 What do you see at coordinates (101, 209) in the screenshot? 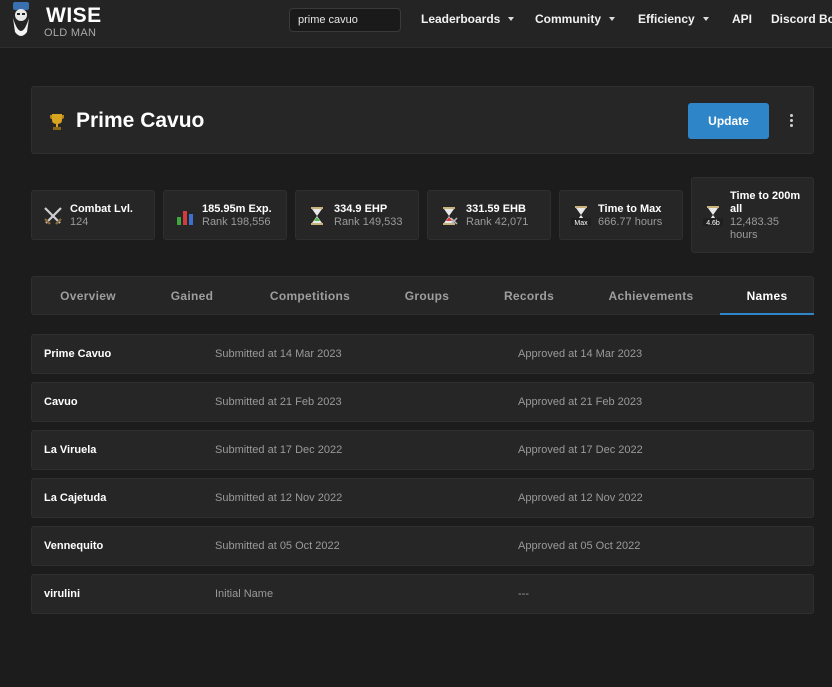
I see `stat-title: Combat Lvl.` at bounding box center [101, 209].